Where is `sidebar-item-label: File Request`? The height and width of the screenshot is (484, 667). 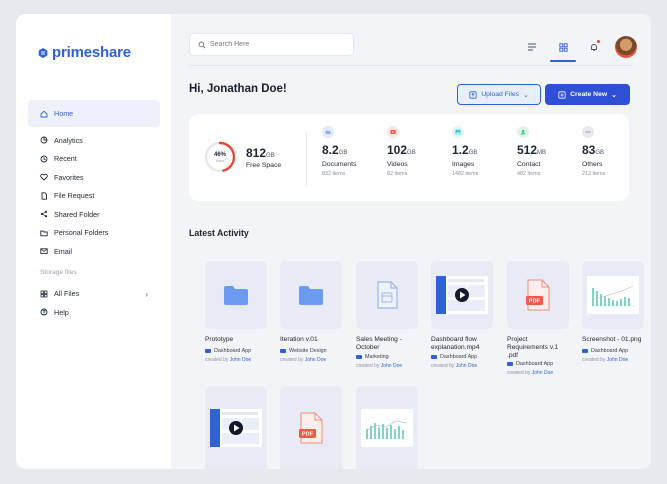
sidebar-item-label: File Request is located at coordinates (74, 196).